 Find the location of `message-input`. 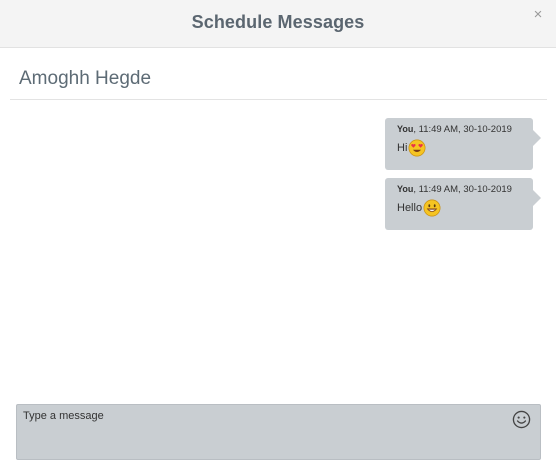

message-input is located at coordinates (263, 432).